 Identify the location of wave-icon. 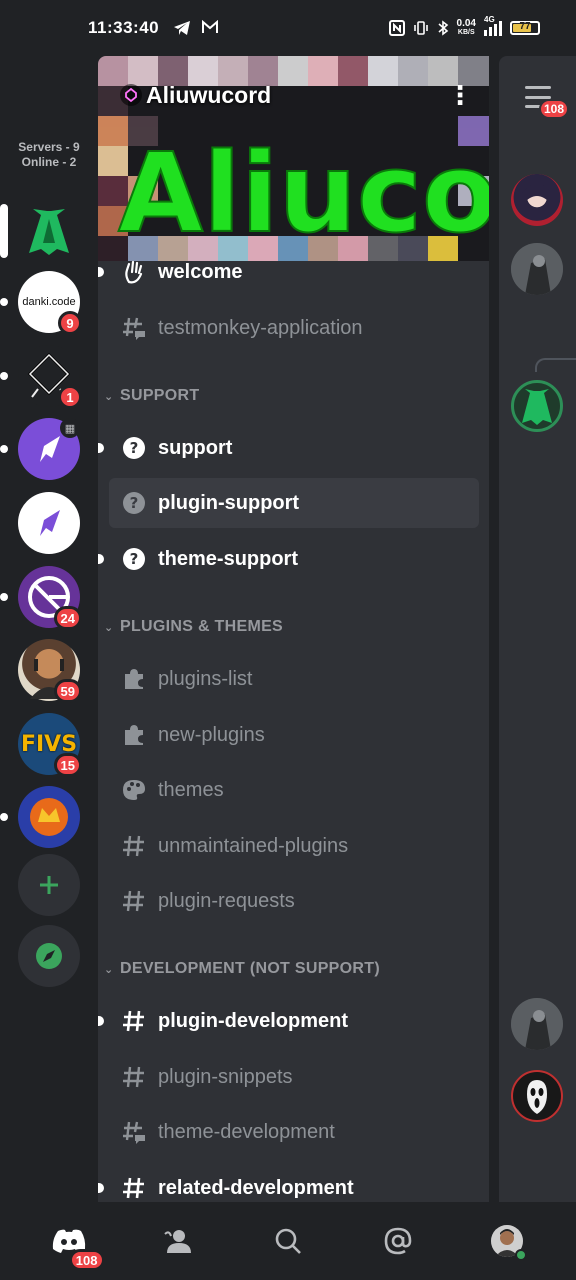
(134, 272).